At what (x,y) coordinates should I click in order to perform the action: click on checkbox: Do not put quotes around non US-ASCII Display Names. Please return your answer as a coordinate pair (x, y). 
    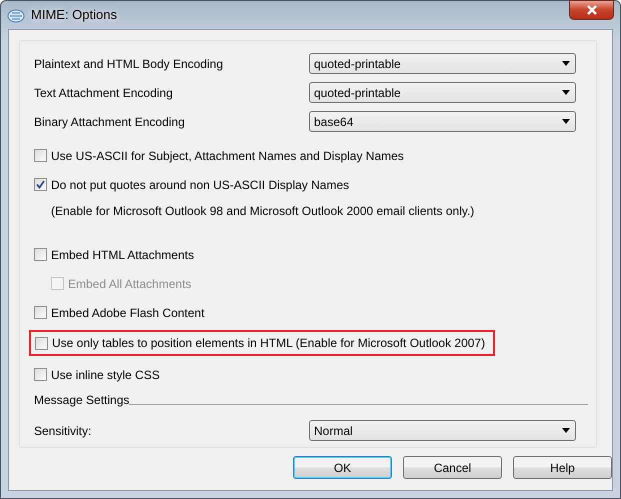
    Looking at the image, I should click on (192, 185).